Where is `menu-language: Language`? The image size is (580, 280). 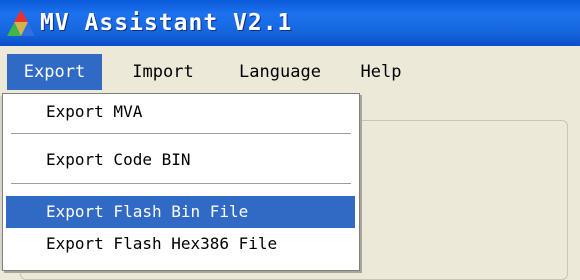
menu-language: Language is located at coordinates (280, 72).